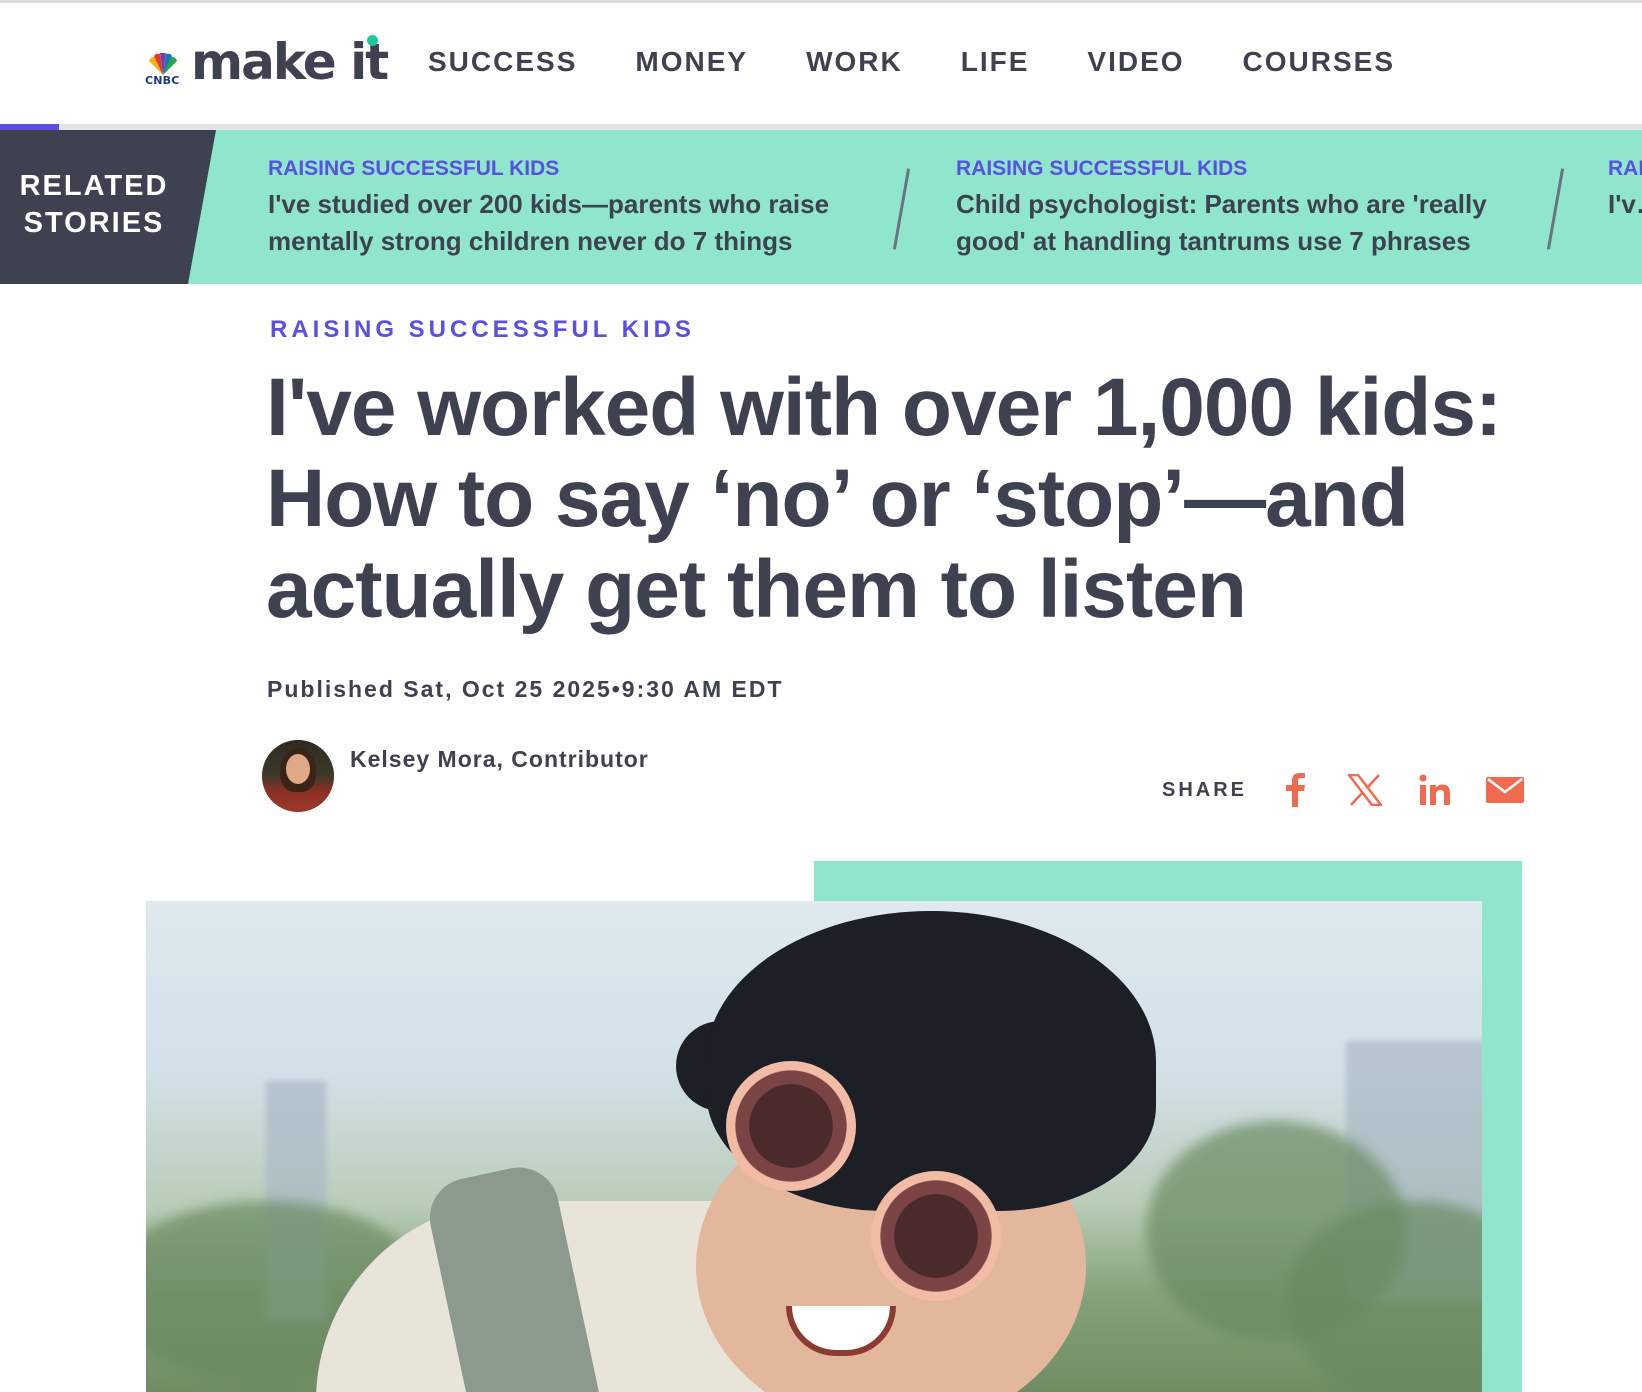 This screenshot has height=1392, width=1642. I want to click on article-category: RAISING SUCCESSFUL KIDS, so click(482, 330).